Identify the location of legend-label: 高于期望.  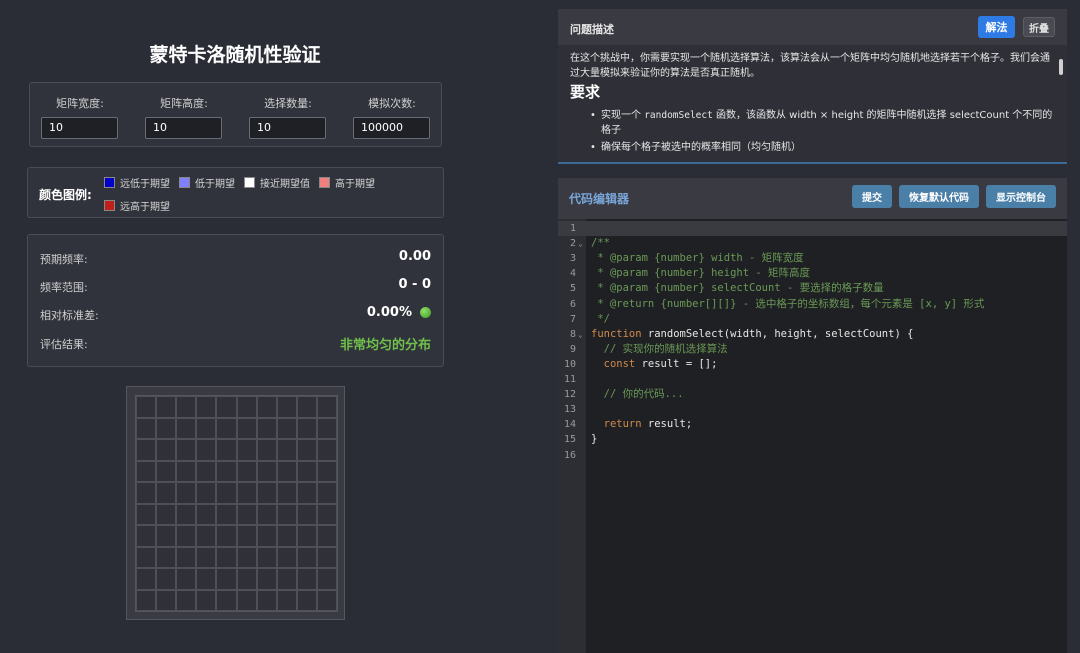
(355, 184).